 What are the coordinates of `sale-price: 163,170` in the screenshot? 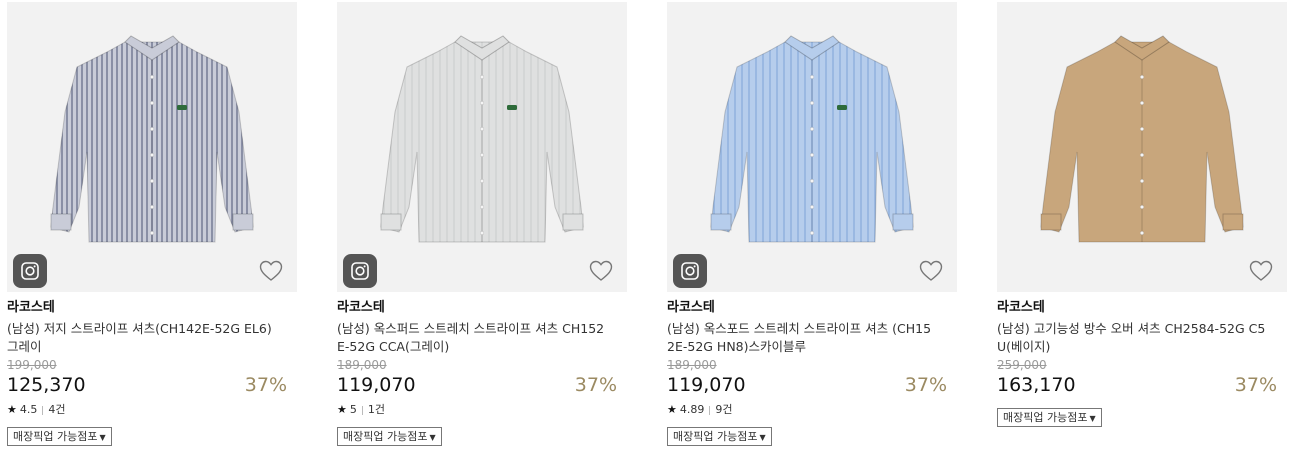 It's located at (1036, 385).